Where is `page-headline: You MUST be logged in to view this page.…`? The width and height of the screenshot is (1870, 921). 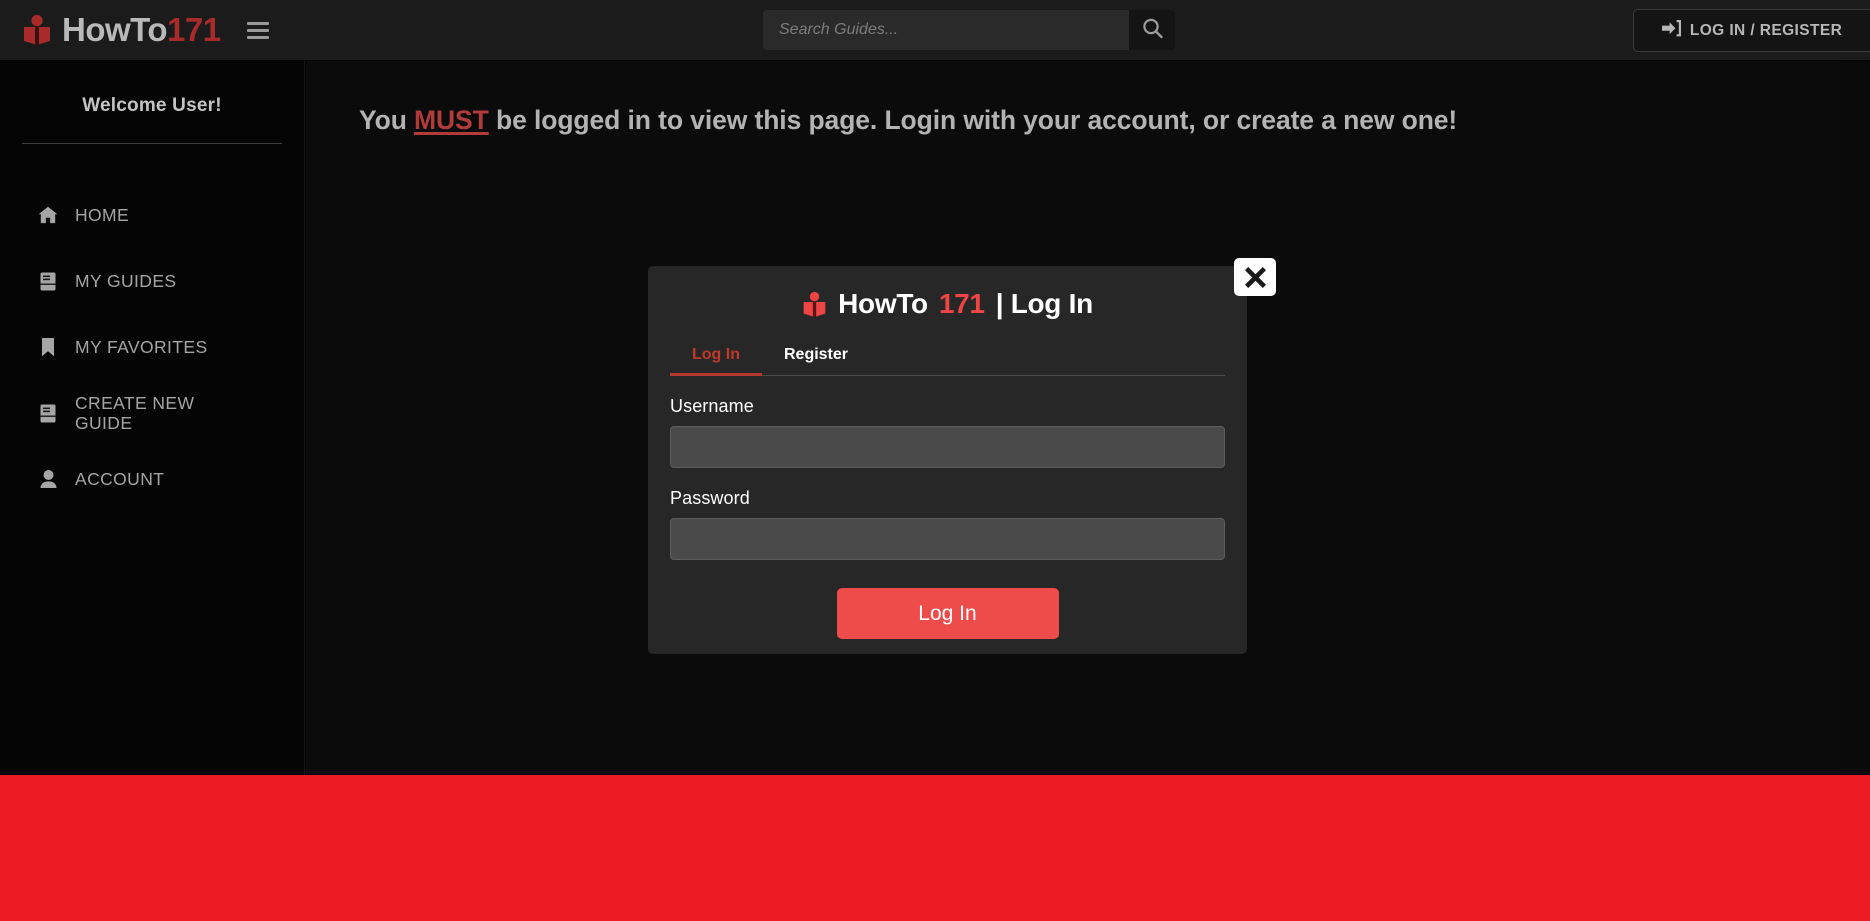
page-headline: You MUST be logged in to view this page.… is located at coordinates (908, 120).